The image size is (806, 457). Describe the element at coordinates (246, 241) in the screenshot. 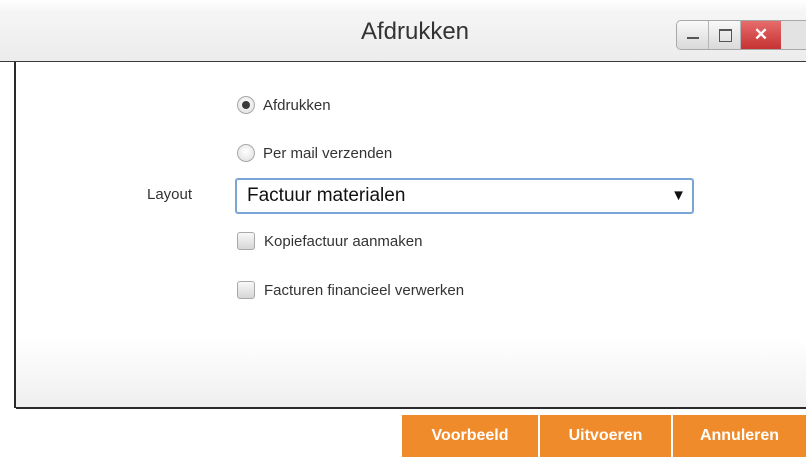

I see `check-copy` at that location.